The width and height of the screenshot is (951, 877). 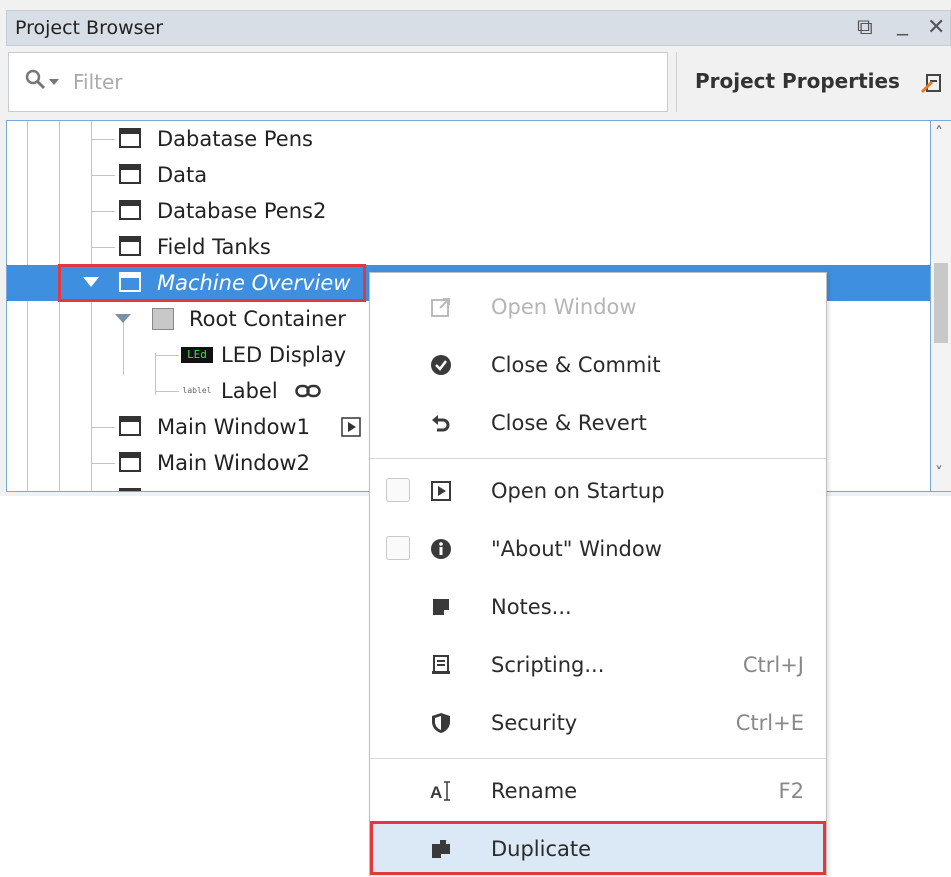 What do you see at coordinates (576, 549) in the screenshot?
I see `menu-item-label: "About" Window` at bounding box center [576, 549].